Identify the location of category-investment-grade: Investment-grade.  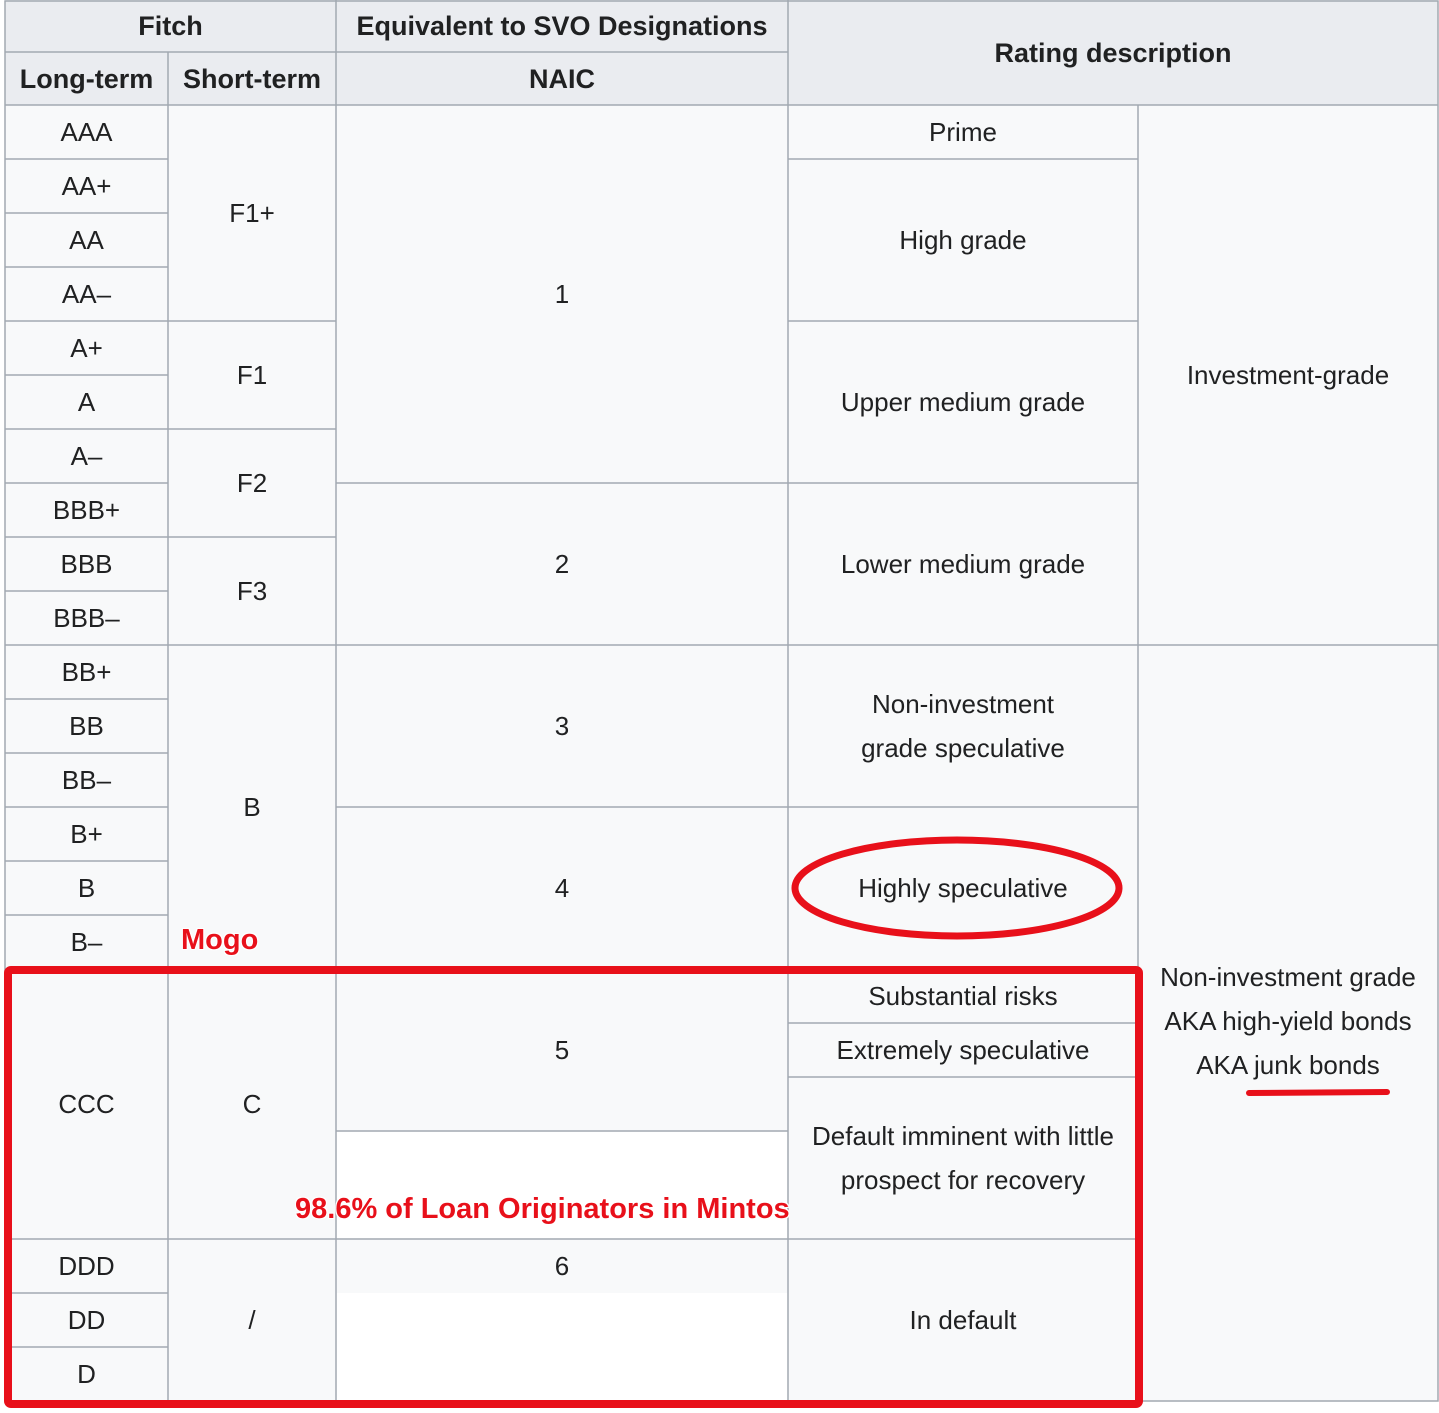
(1288, 375).